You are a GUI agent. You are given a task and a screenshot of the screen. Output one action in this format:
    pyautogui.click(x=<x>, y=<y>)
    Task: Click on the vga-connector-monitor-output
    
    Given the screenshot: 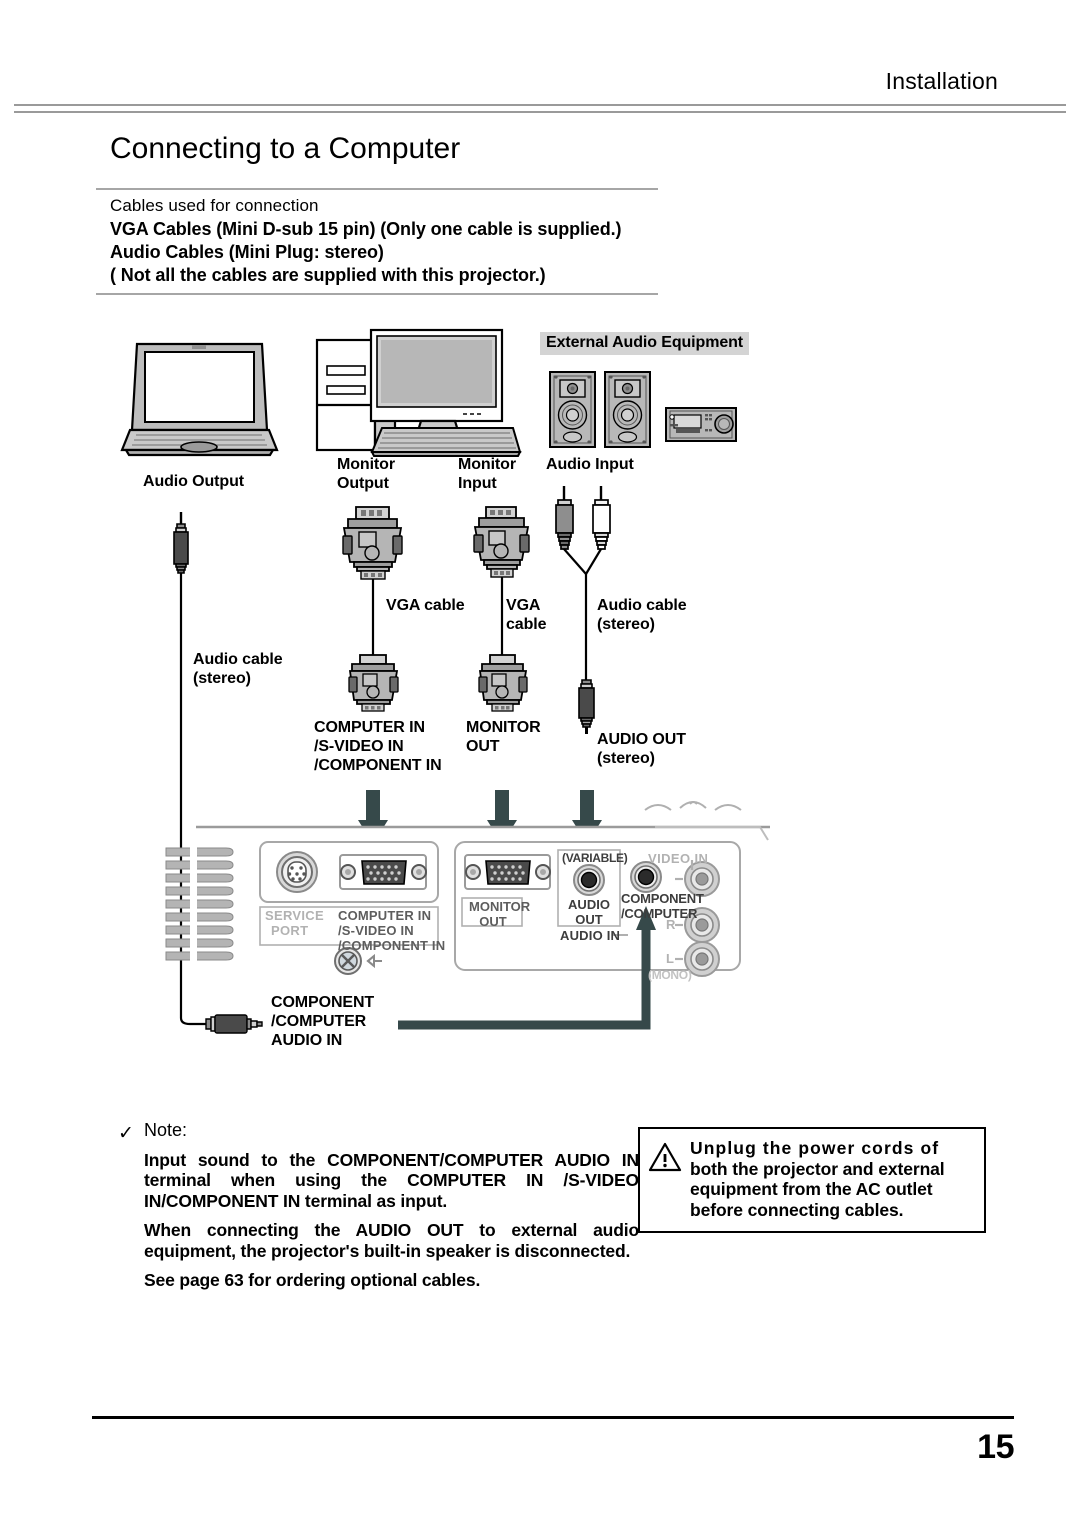 What is the action you would take?
    pyautogui.click(x=372, y=580)
    